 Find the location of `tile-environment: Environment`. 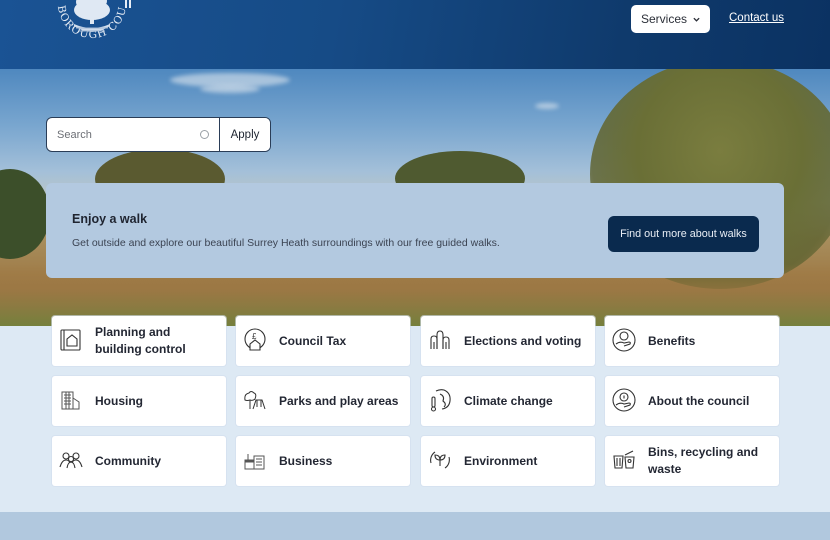

tile-environment: Environment is located at coordinates (508, 461).